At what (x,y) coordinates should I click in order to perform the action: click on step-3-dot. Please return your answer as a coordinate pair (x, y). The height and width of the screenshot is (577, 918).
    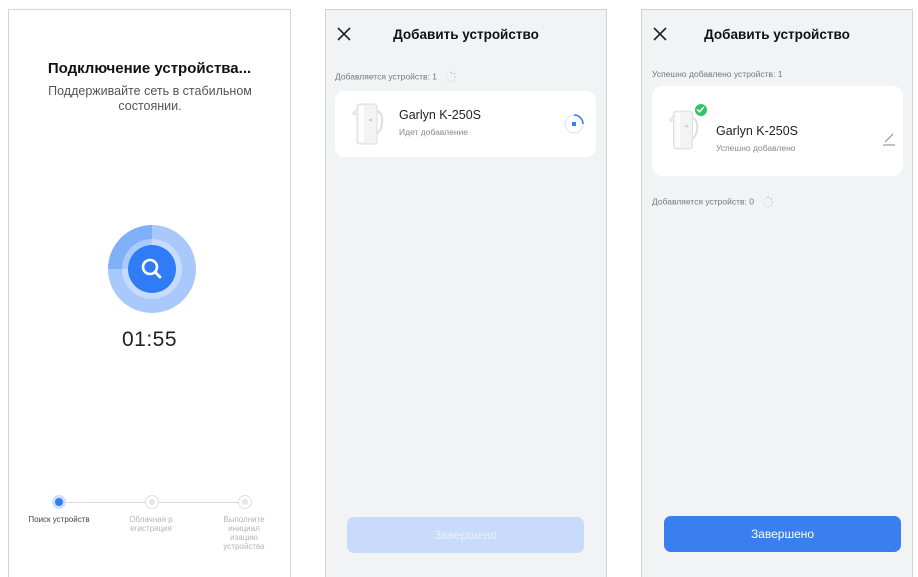
    Looking at the image, I should click on (245, 502).